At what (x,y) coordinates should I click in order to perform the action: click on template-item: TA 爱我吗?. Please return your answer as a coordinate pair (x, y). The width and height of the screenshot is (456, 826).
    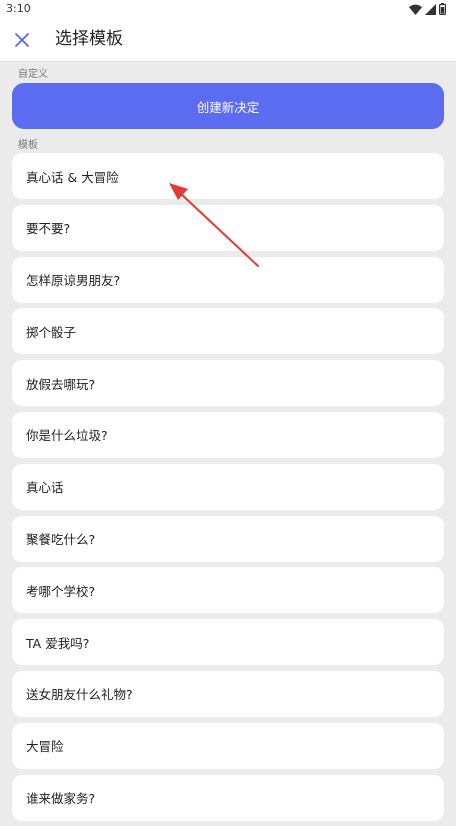
    Looking at the image, I should click on (228, 642).